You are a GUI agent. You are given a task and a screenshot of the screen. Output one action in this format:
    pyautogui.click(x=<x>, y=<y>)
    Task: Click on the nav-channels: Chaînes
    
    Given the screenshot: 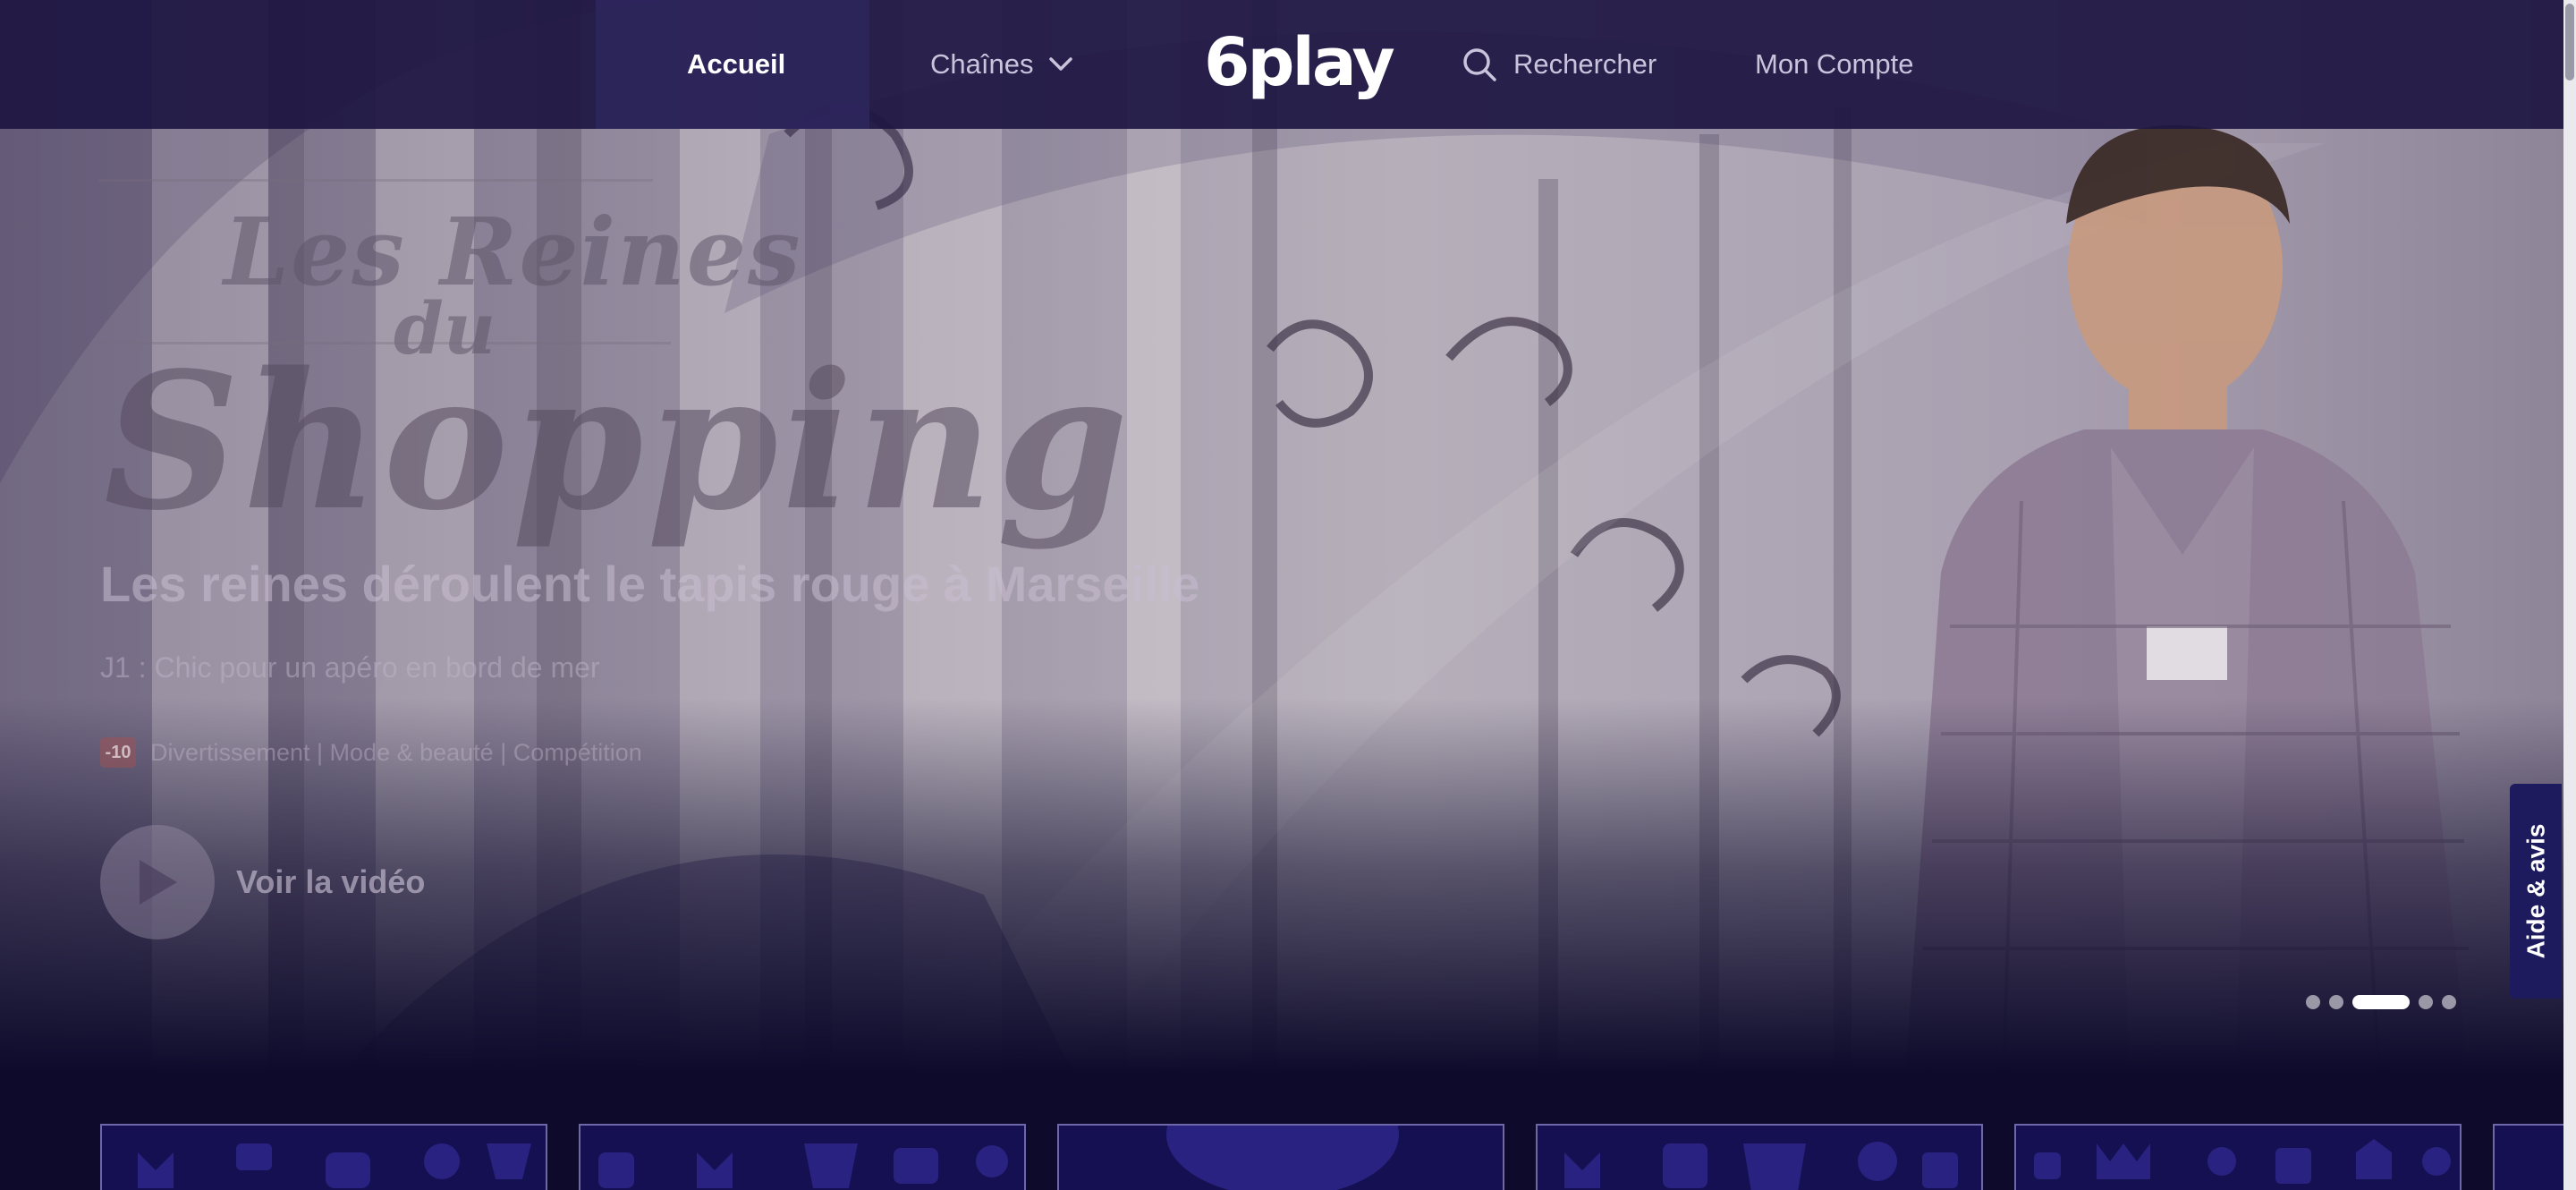 What is the action you would take?
    pyautogui.click(x=1001, y=64)
    